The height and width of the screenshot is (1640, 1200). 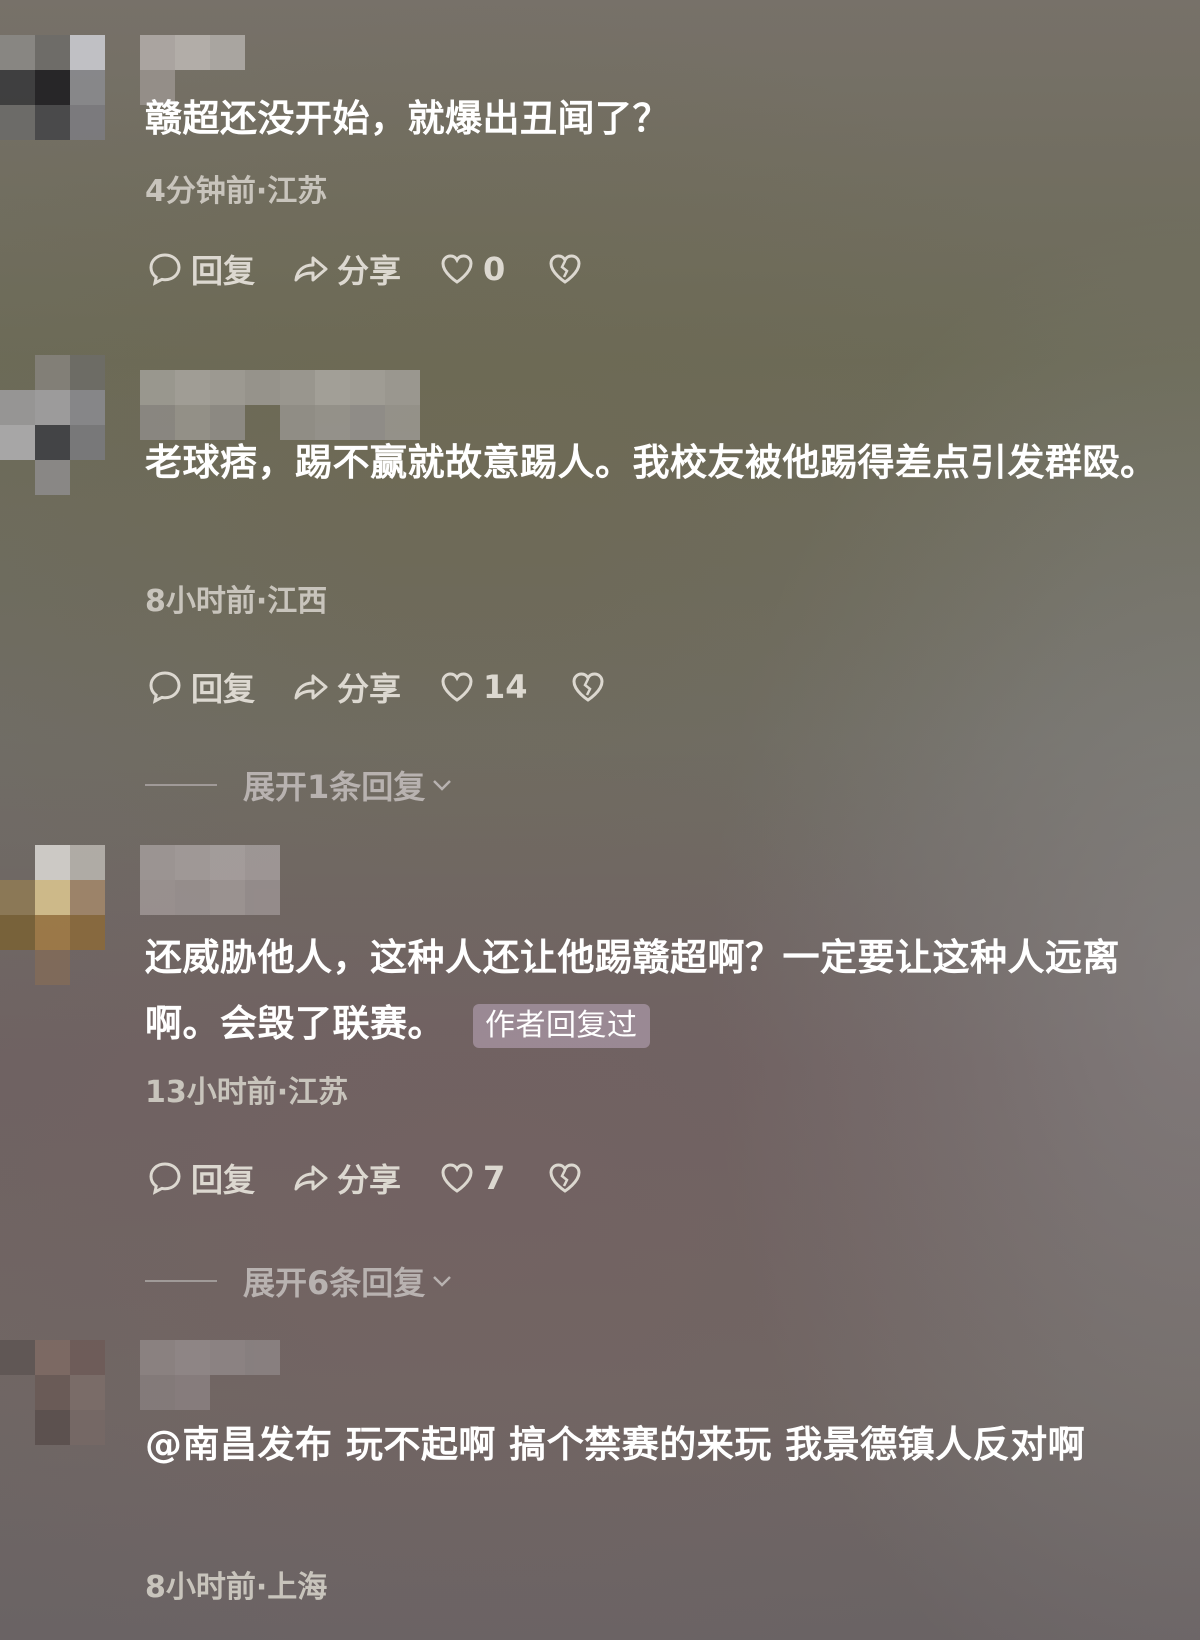 I want to click on comment-meta: 4分钟前·江苏, so click(x=236, y=191).